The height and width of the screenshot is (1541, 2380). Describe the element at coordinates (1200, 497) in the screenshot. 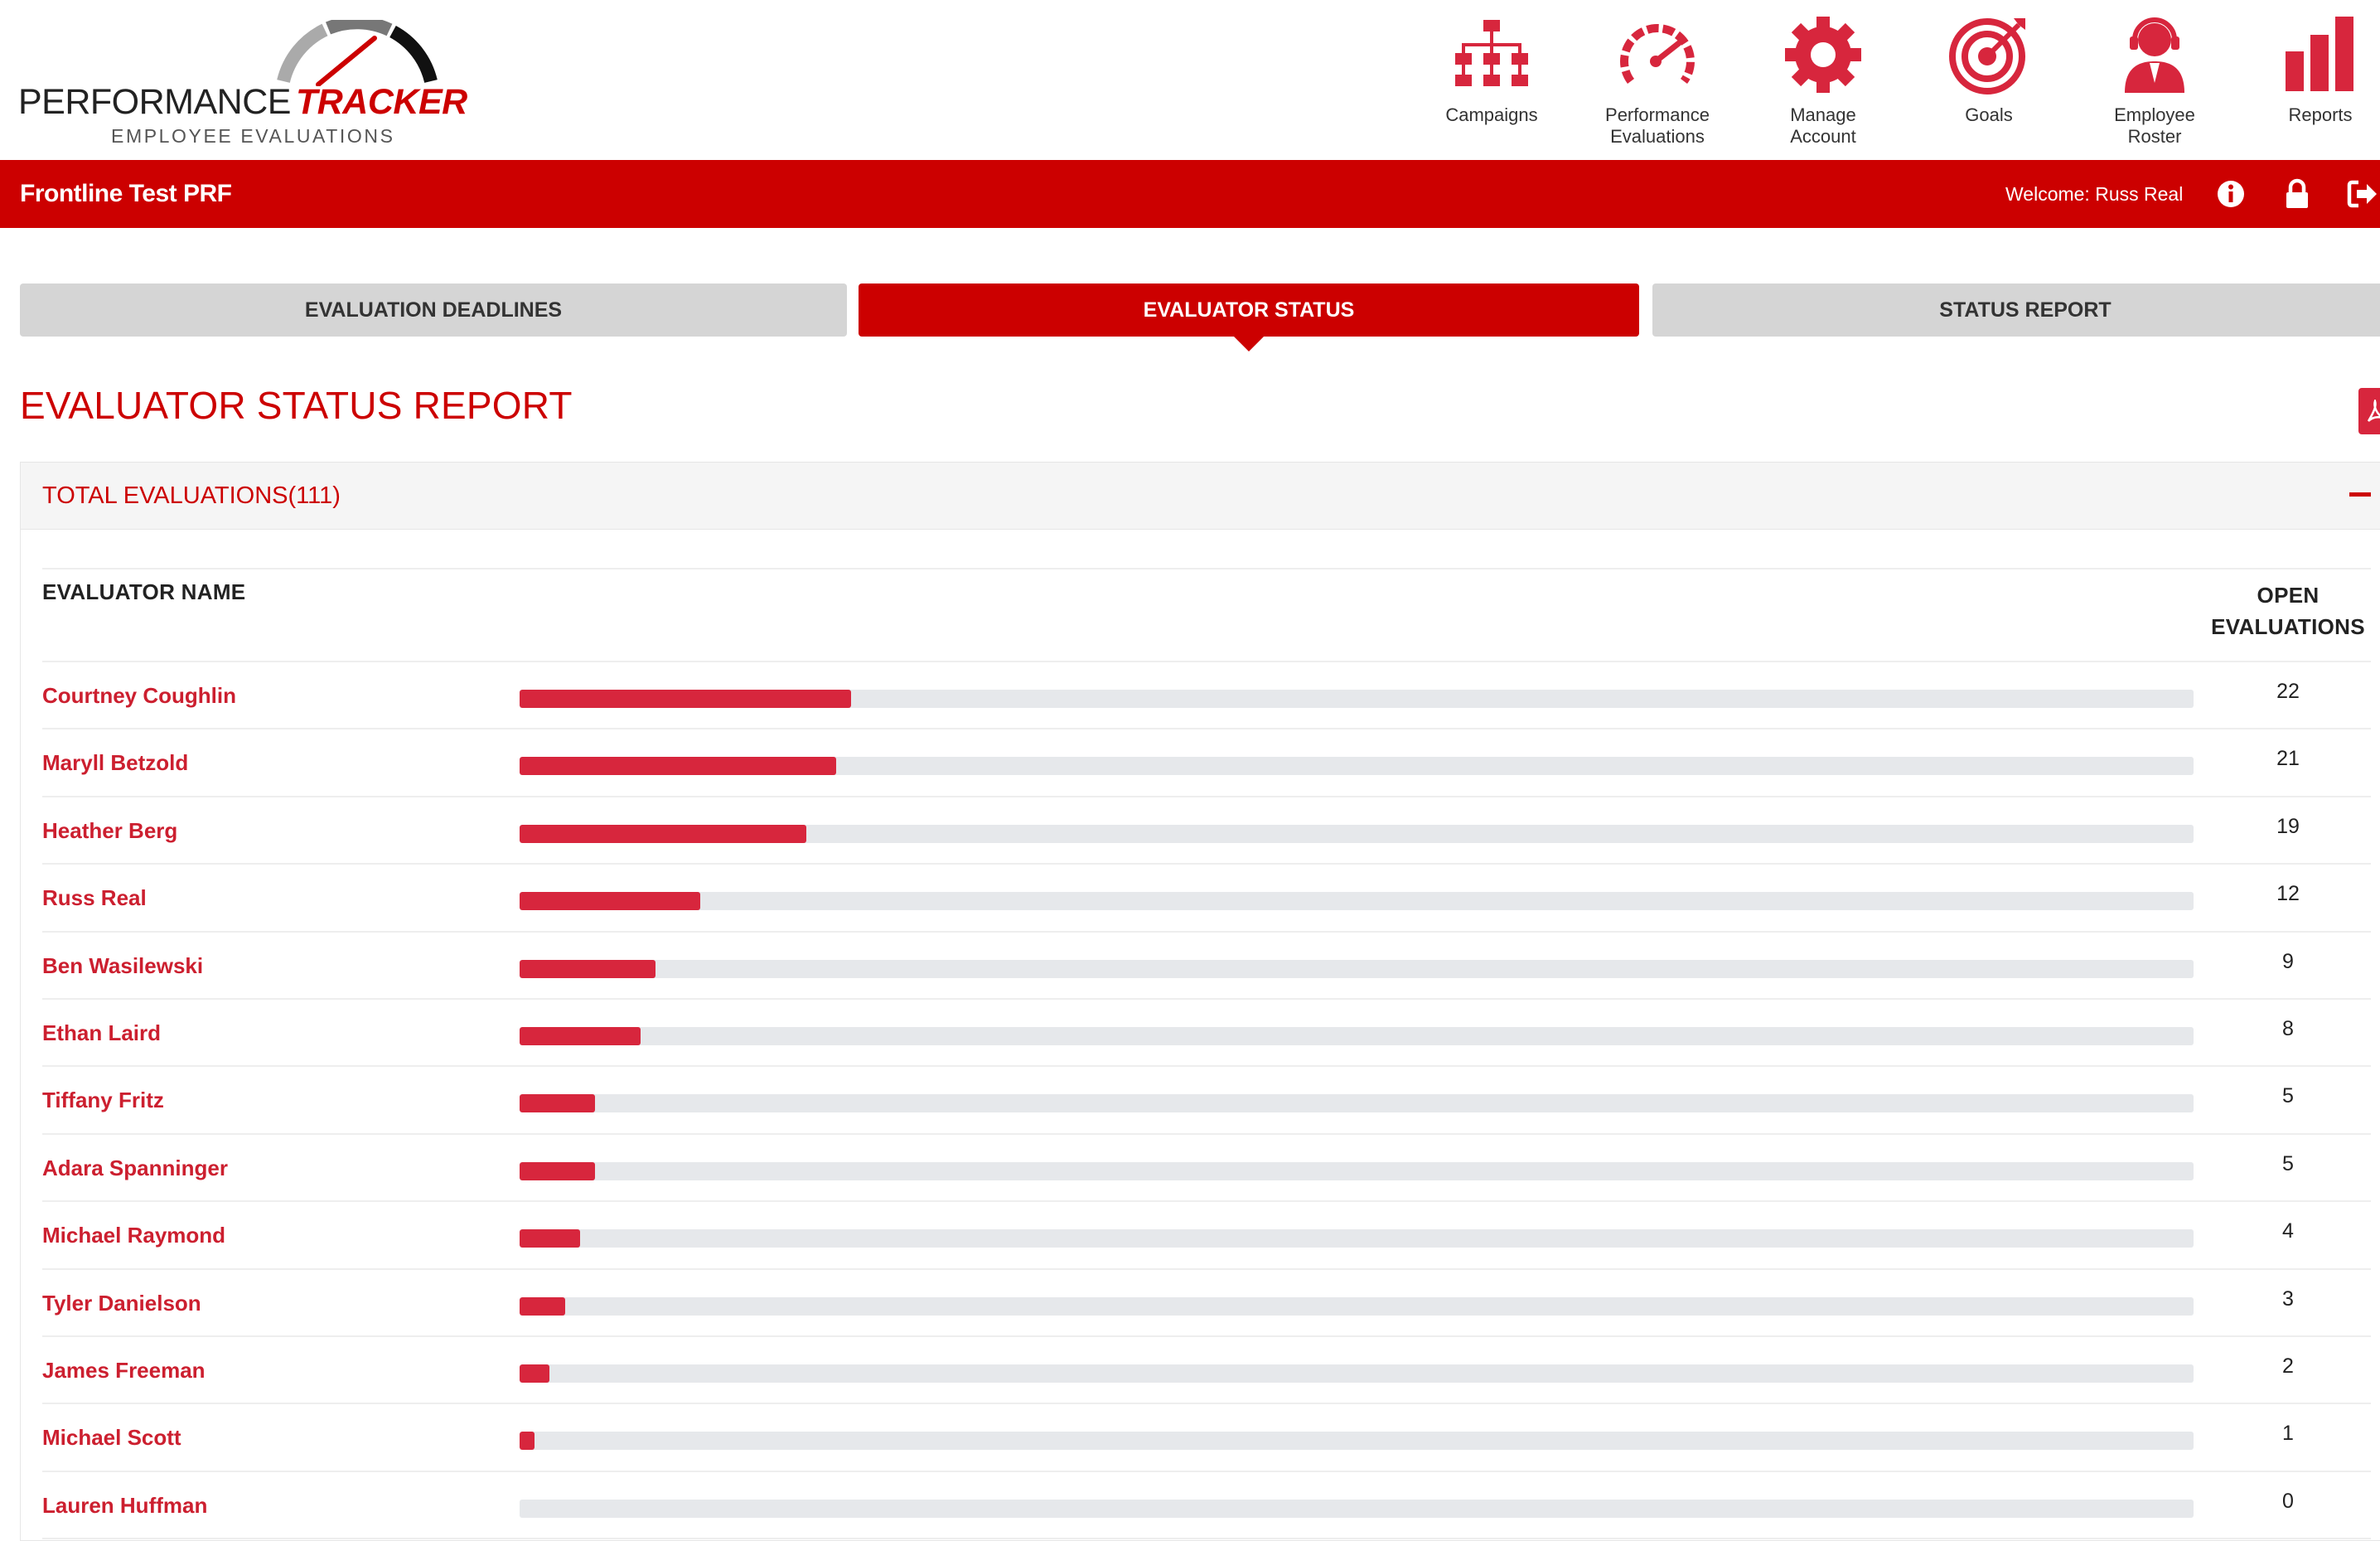

I see `panel-header: TOTAL EVALUATIONS(111)` at that location.